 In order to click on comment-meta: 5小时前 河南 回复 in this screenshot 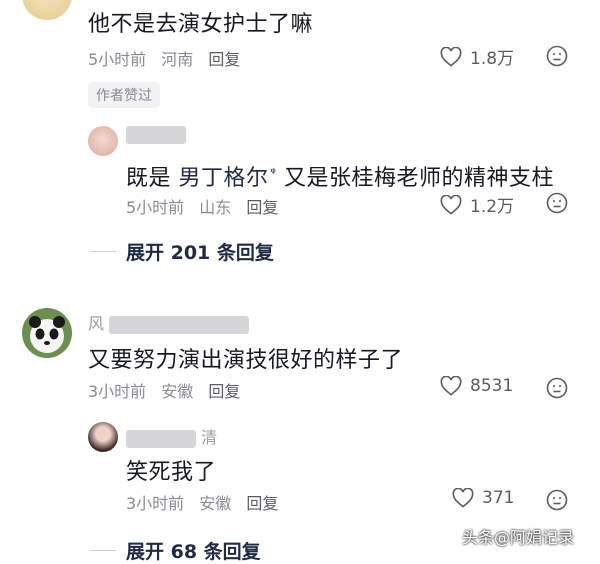, I will do `click(169, 58)`.